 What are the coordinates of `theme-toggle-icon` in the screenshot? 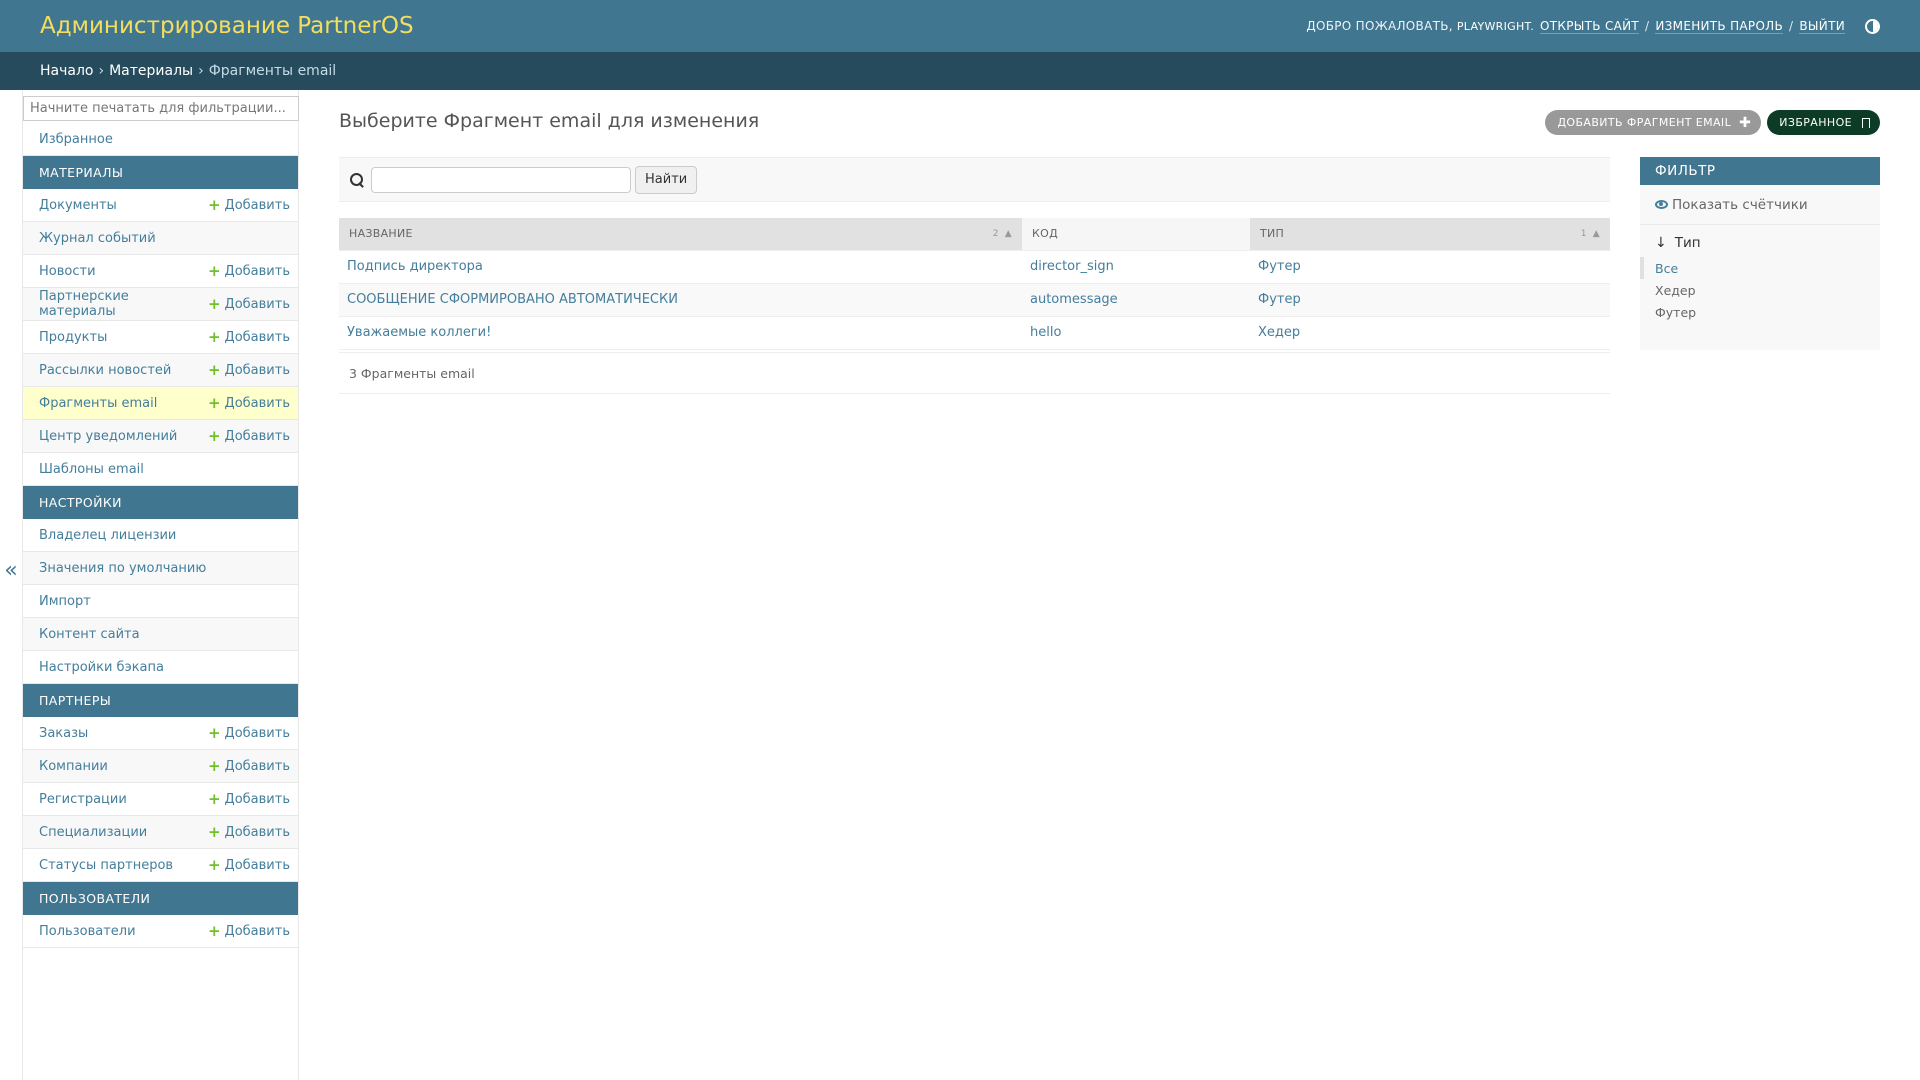 It's located at (1872, 26).